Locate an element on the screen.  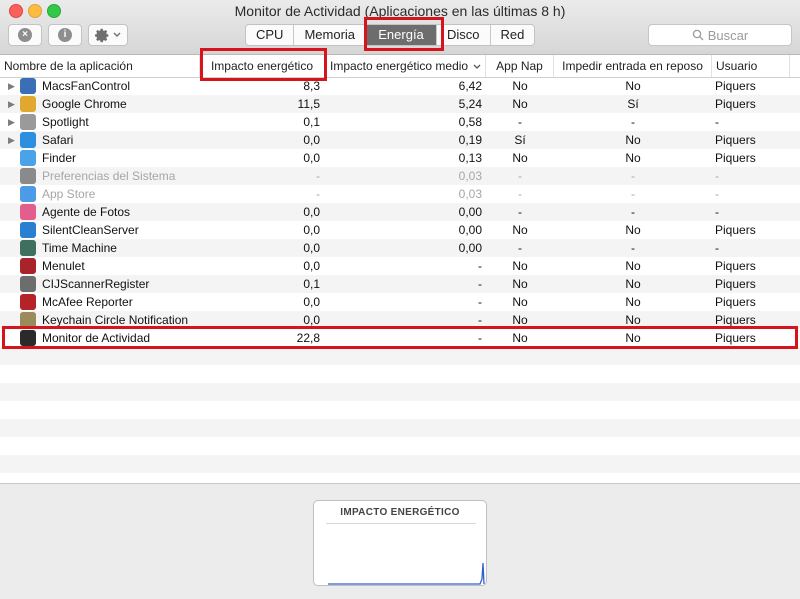
table-row: App Store - 0,03 - - - is located at coordinates (400, 194).